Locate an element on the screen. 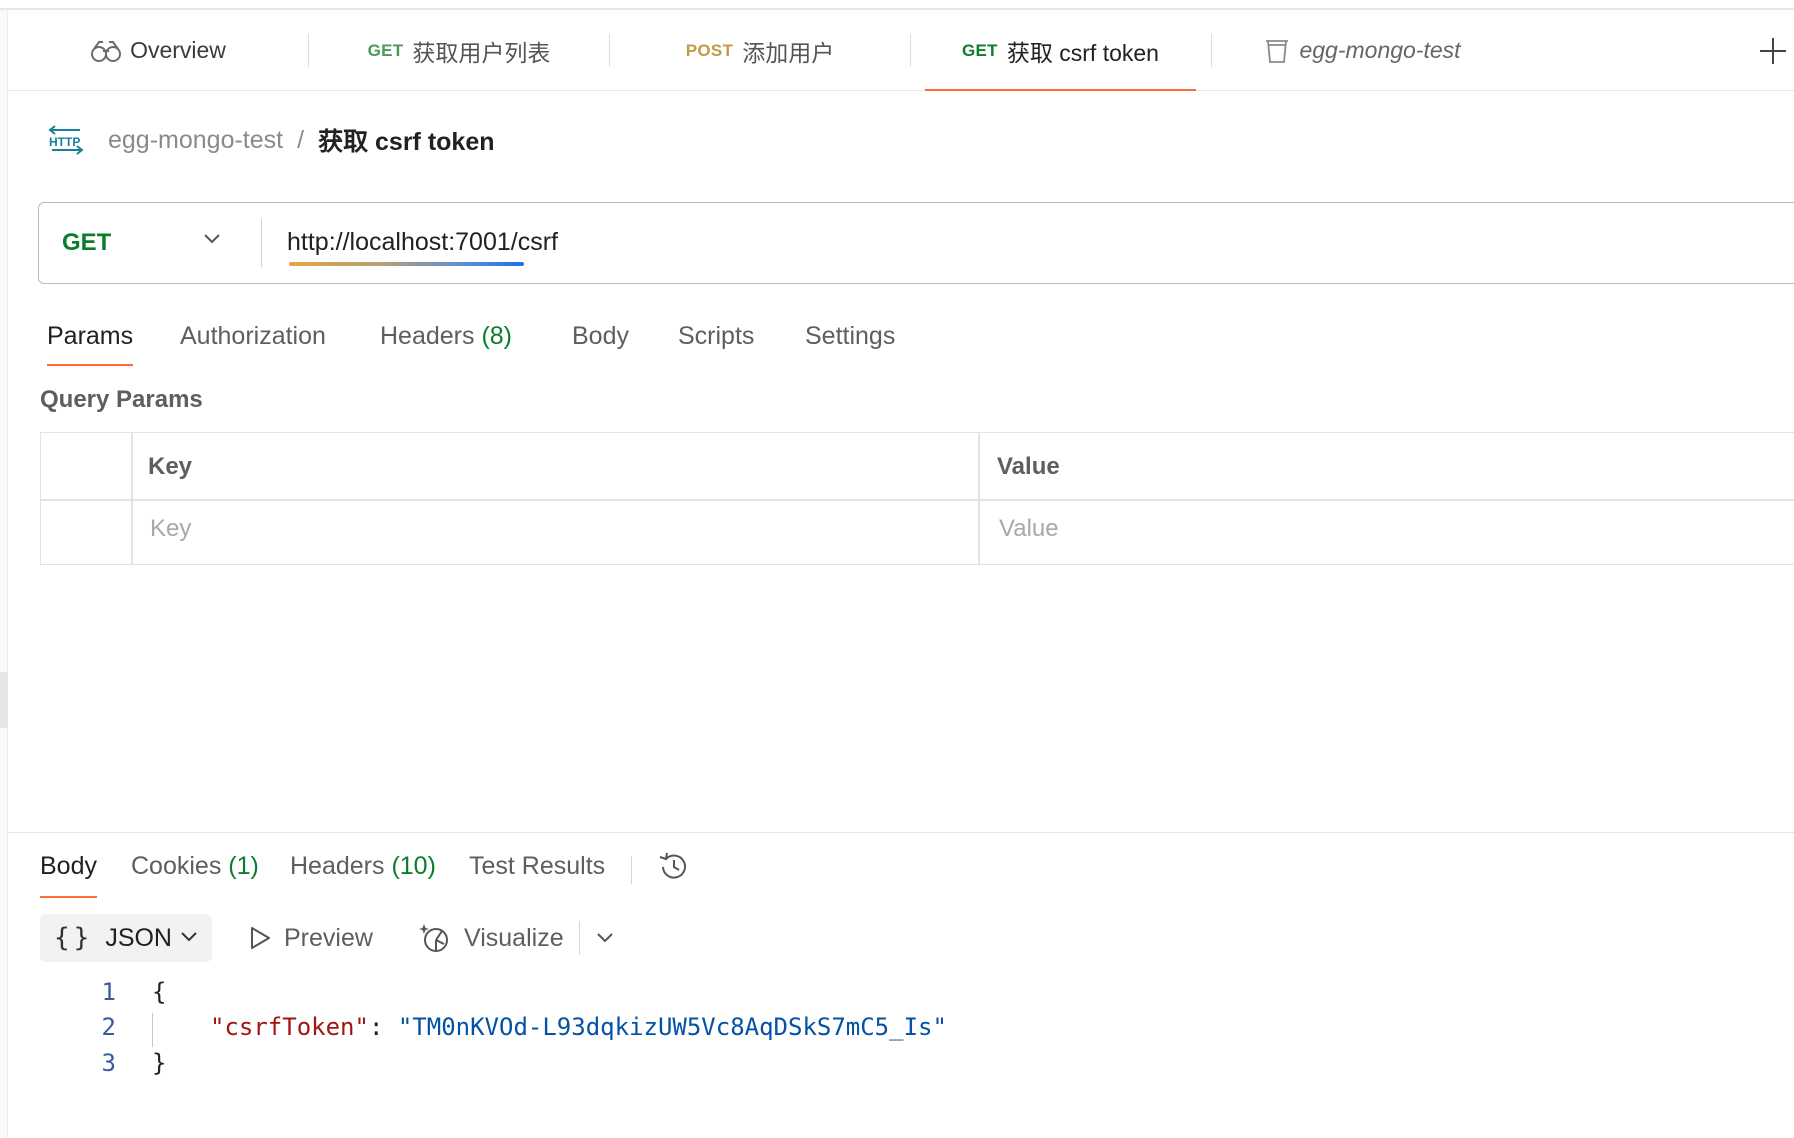  tab-response-body: Body is located at coordinates (68, 872).